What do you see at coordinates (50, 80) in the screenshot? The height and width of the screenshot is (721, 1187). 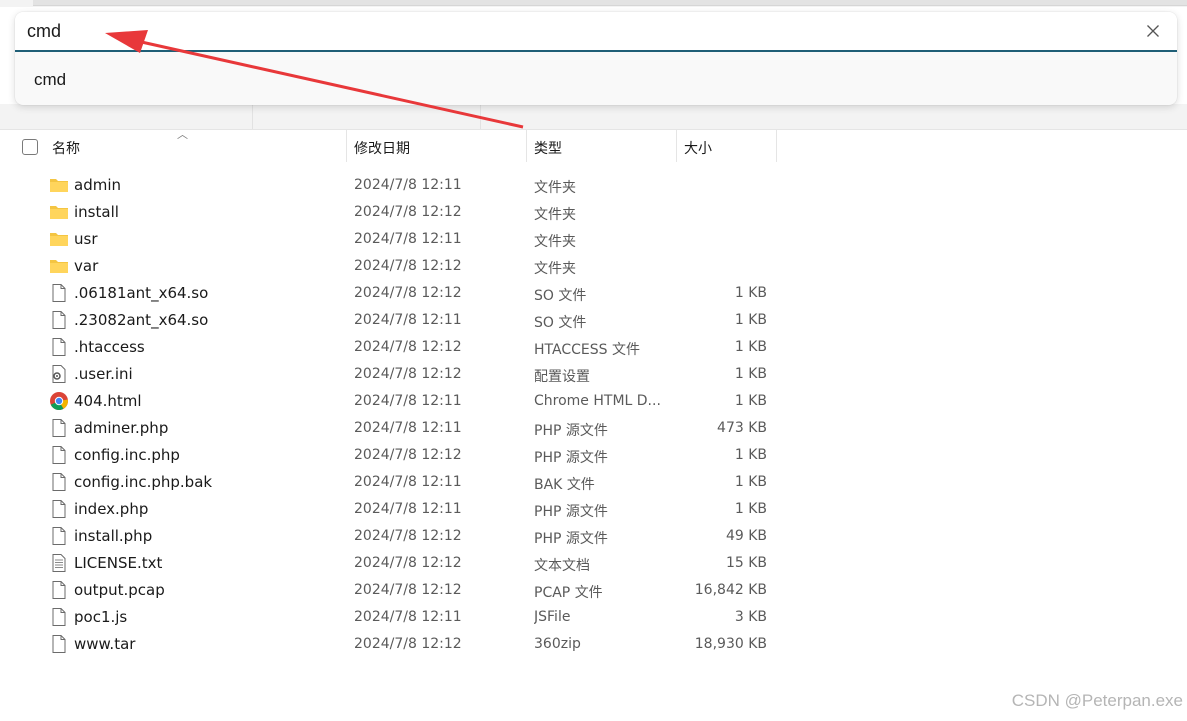 I see `search-suggestion: cmd` at bounding box center [50, 80].